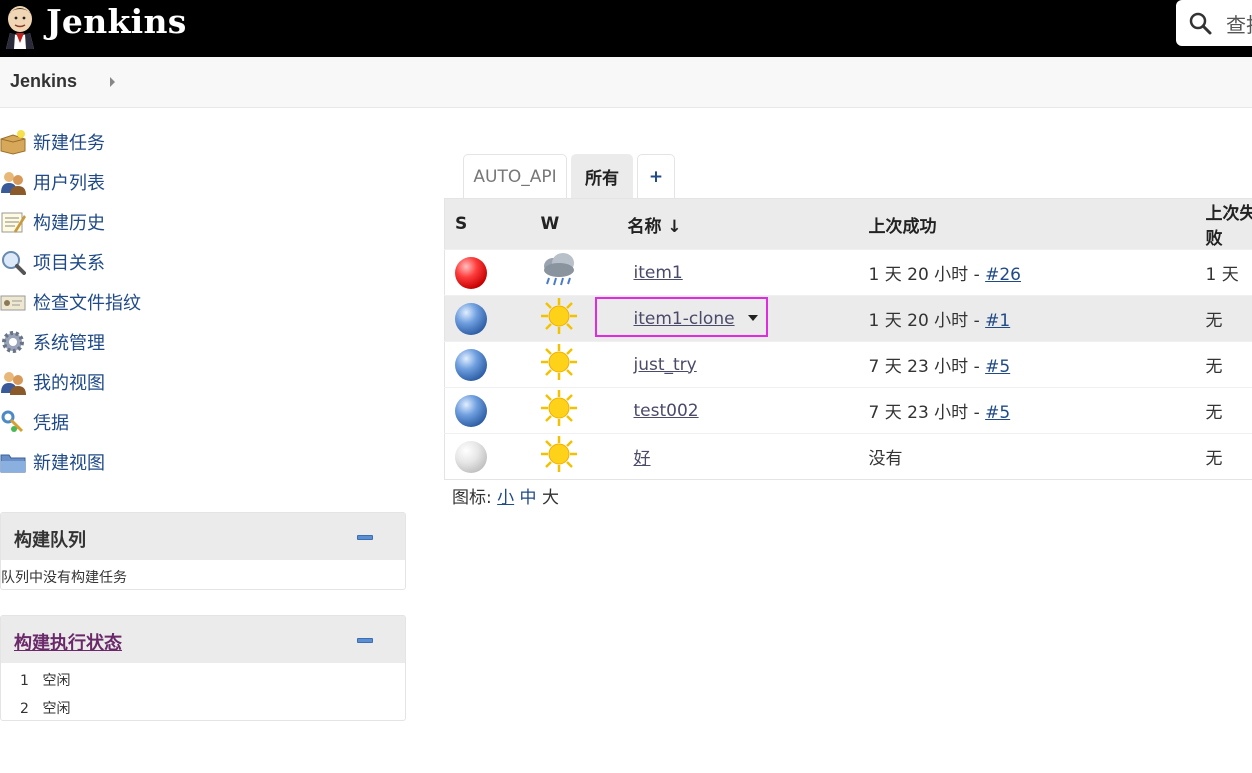  I want to click on task-label: 构建历史, so click(69, 222).